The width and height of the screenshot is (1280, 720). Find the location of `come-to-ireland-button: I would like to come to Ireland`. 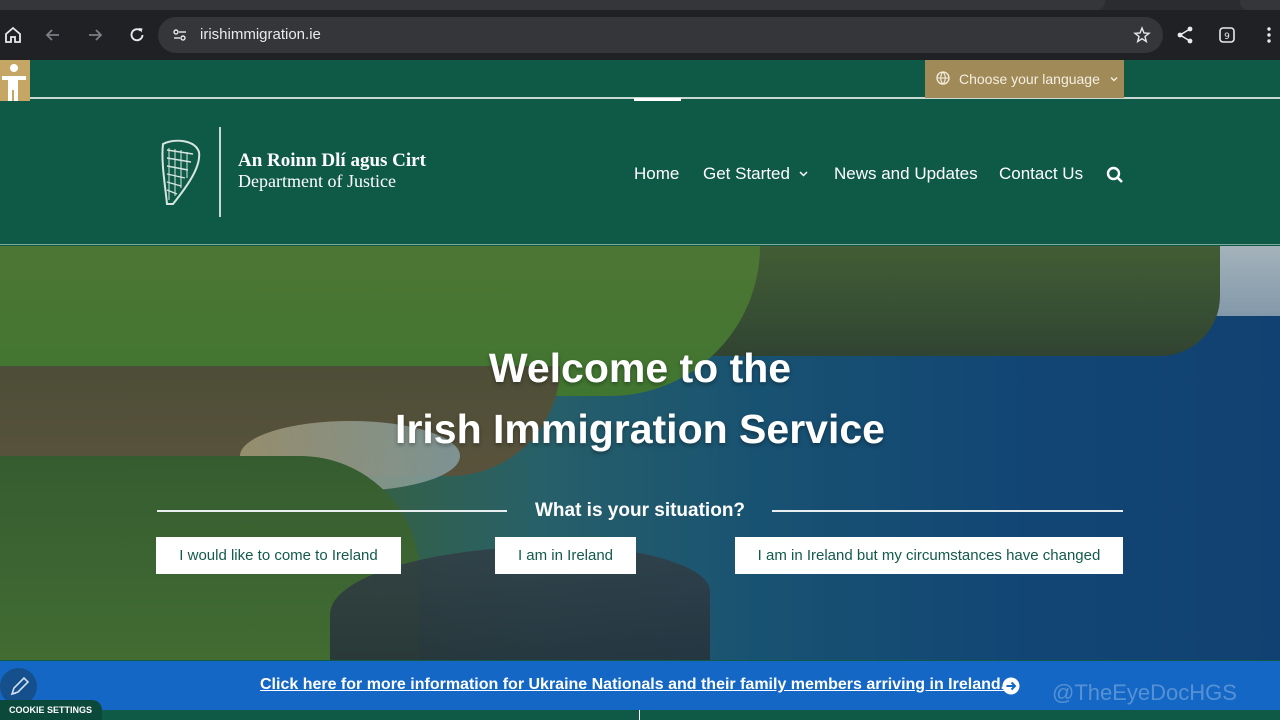

come-to-ireland-button: I would like to come to Ireland is located at coordinates (278, 555).